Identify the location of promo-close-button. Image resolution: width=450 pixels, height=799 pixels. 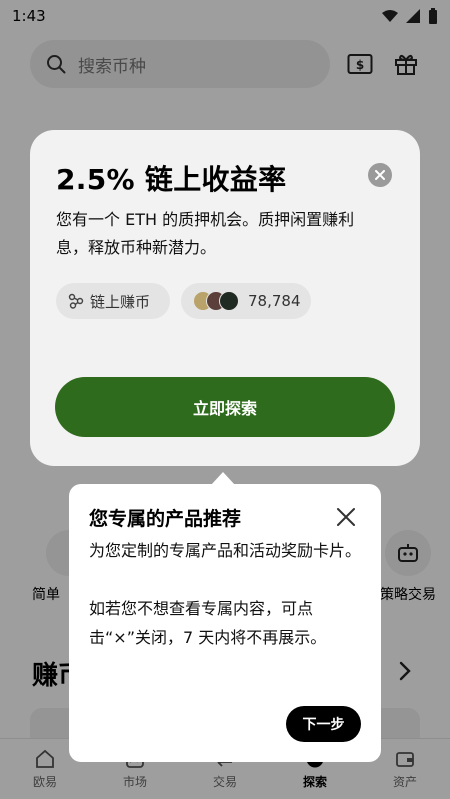
(380, 175).